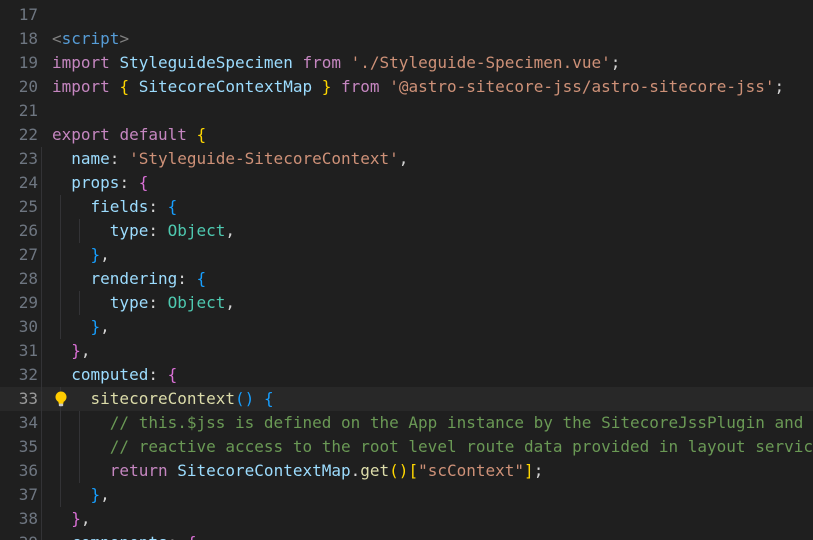  I want to click on line-number: 33, so click(19, 399).